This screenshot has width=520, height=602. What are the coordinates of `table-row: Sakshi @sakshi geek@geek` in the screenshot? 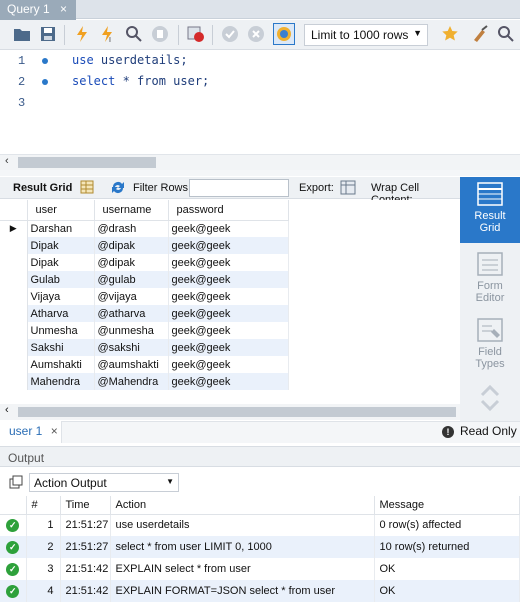 It's located at (144, 347).